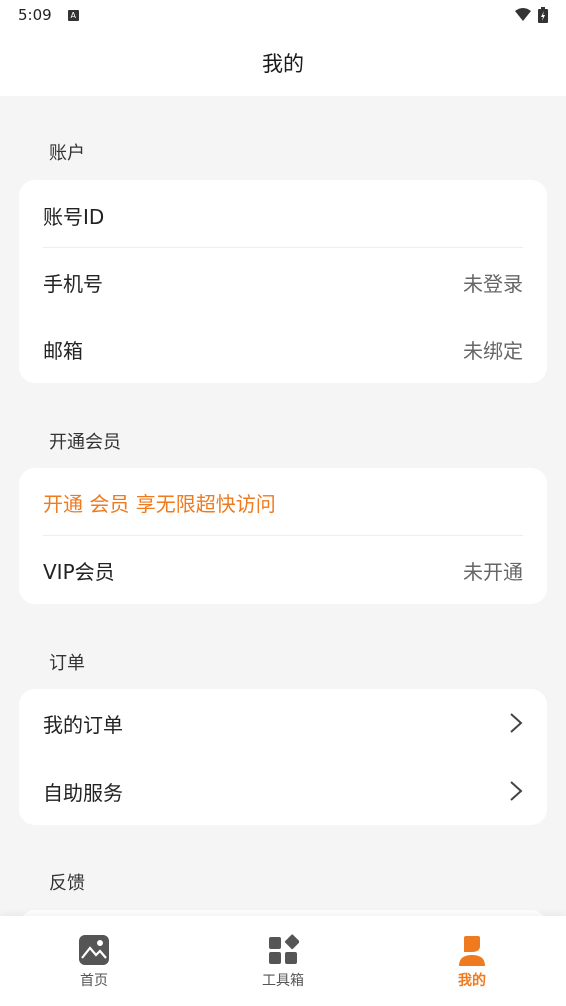 This screenshot has height=1006, width=566. What do you see at coordinates (493, 571) in the screenshot?
I see `vip-value: 未开通` at bounding box center [493, 571].